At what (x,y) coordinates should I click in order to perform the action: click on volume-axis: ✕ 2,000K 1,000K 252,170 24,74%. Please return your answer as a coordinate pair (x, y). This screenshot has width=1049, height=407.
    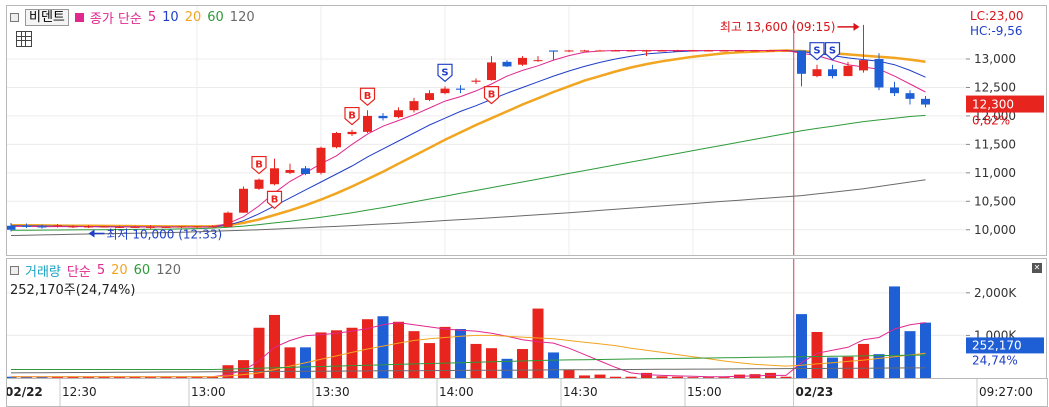
    Looking at the image, I should click on (1006, 318).